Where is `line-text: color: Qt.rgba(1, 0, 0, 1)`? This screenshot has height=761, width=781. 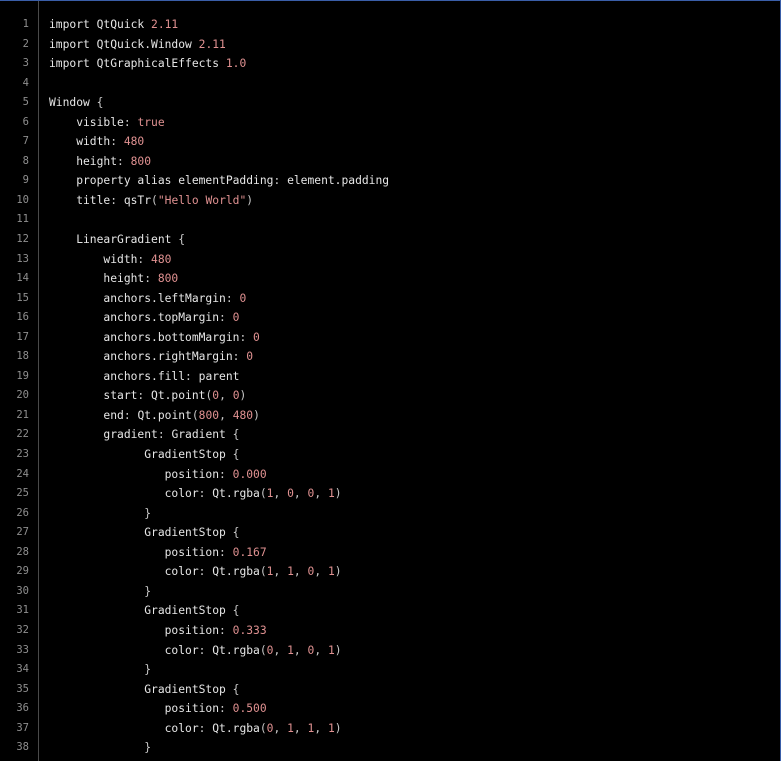 line-text: color: Qt.rgba(1, 0, 0, 1) is located at coordinates (195, 494).